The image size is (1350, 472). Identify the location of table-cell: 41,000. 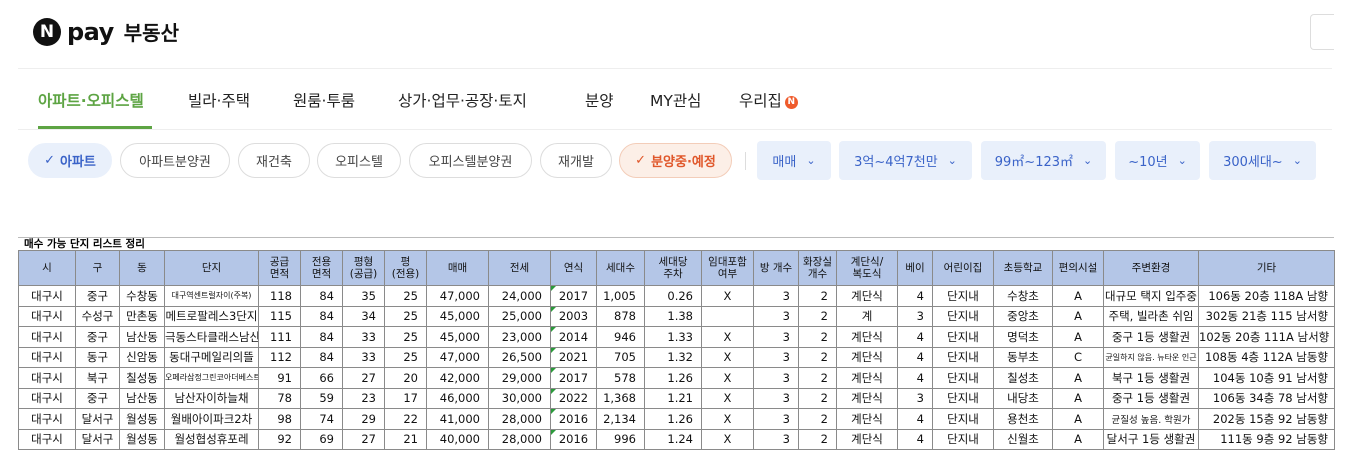
(457, 419).